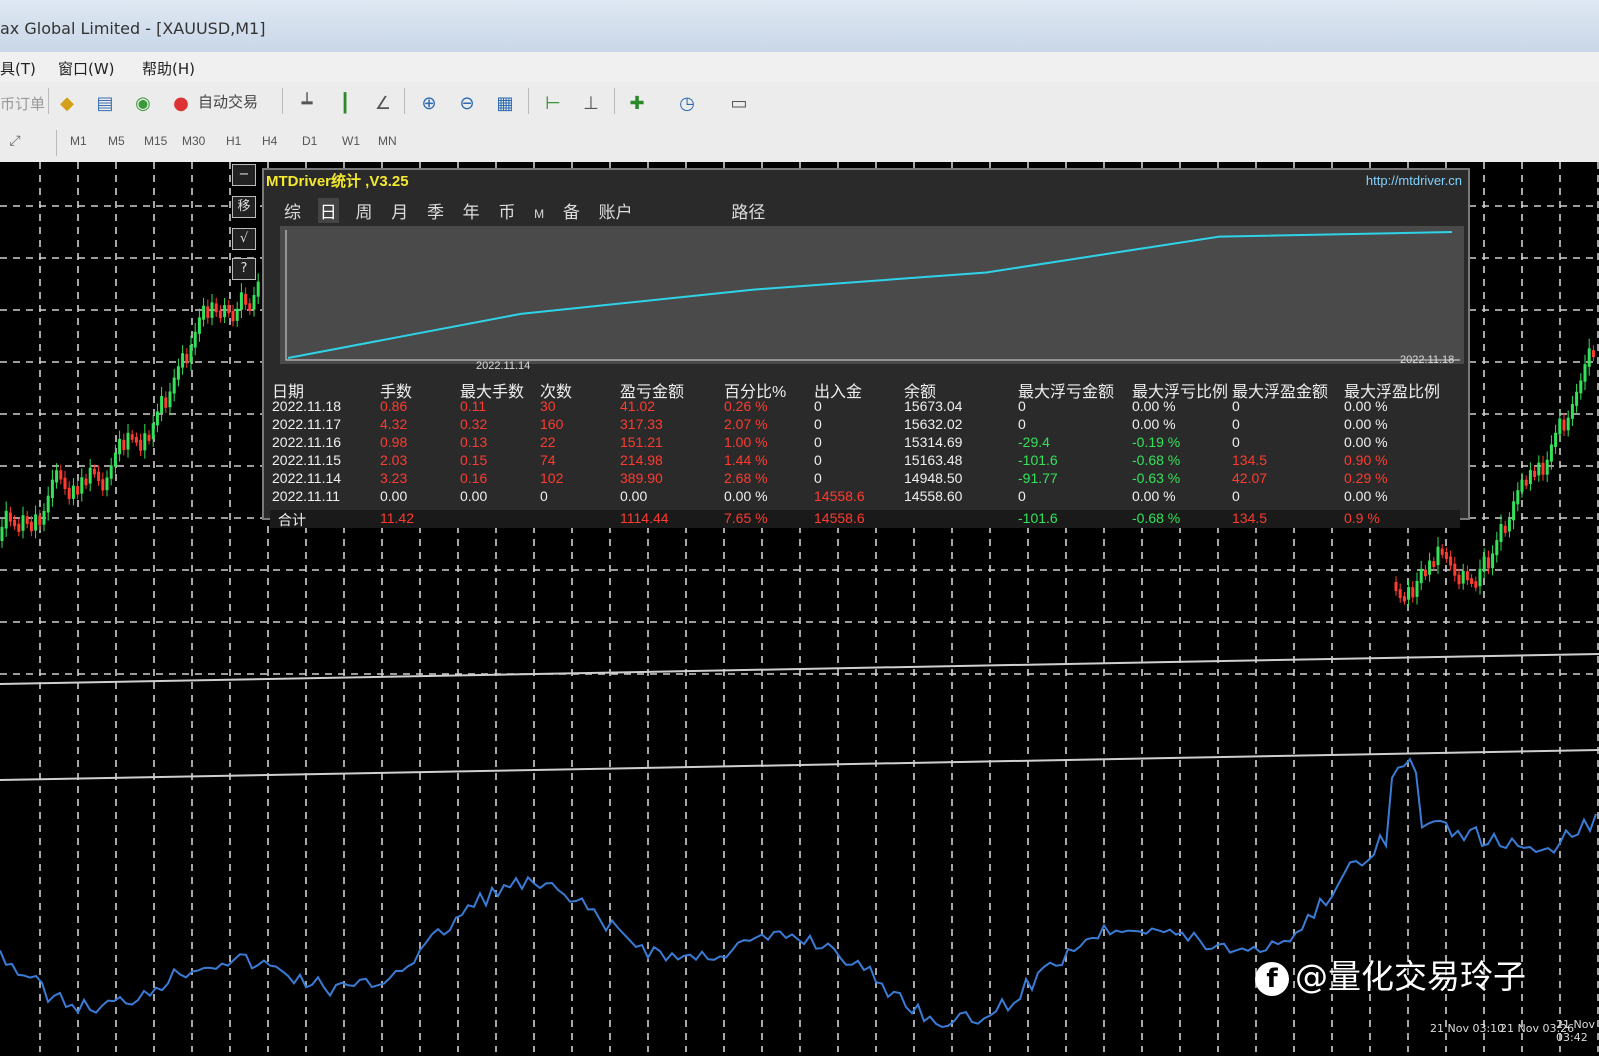 The height and width of the screenshot is (1056, 1599). What do you see at coordinates (746, 496) in the screenshot?
I see `cell-percent: 0.00 %` at bounding box center [746, 496].